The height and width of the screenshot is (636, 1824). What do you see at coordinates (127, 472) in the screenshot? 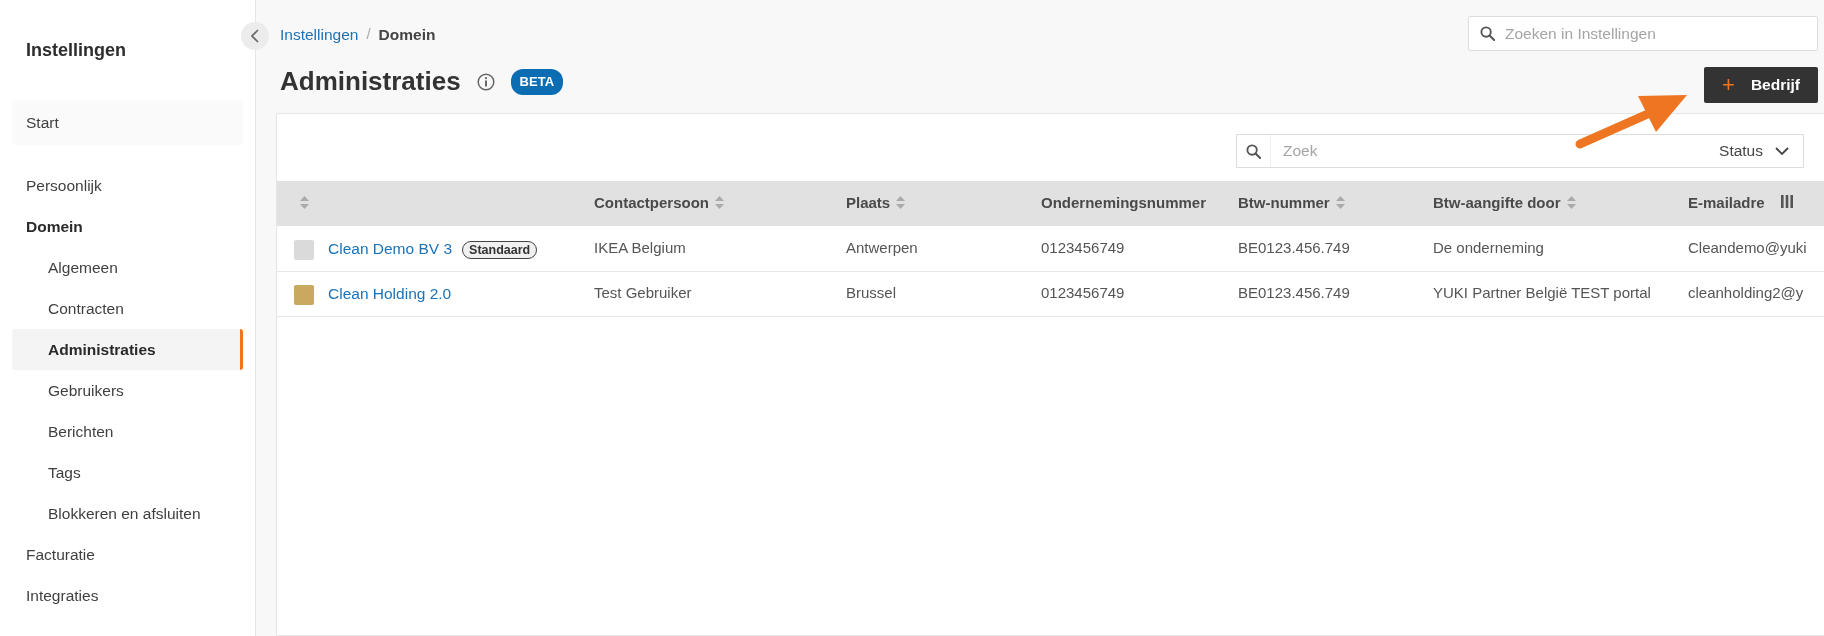
I see `sidebar-item: Tags` at bounding box center [127, 472].